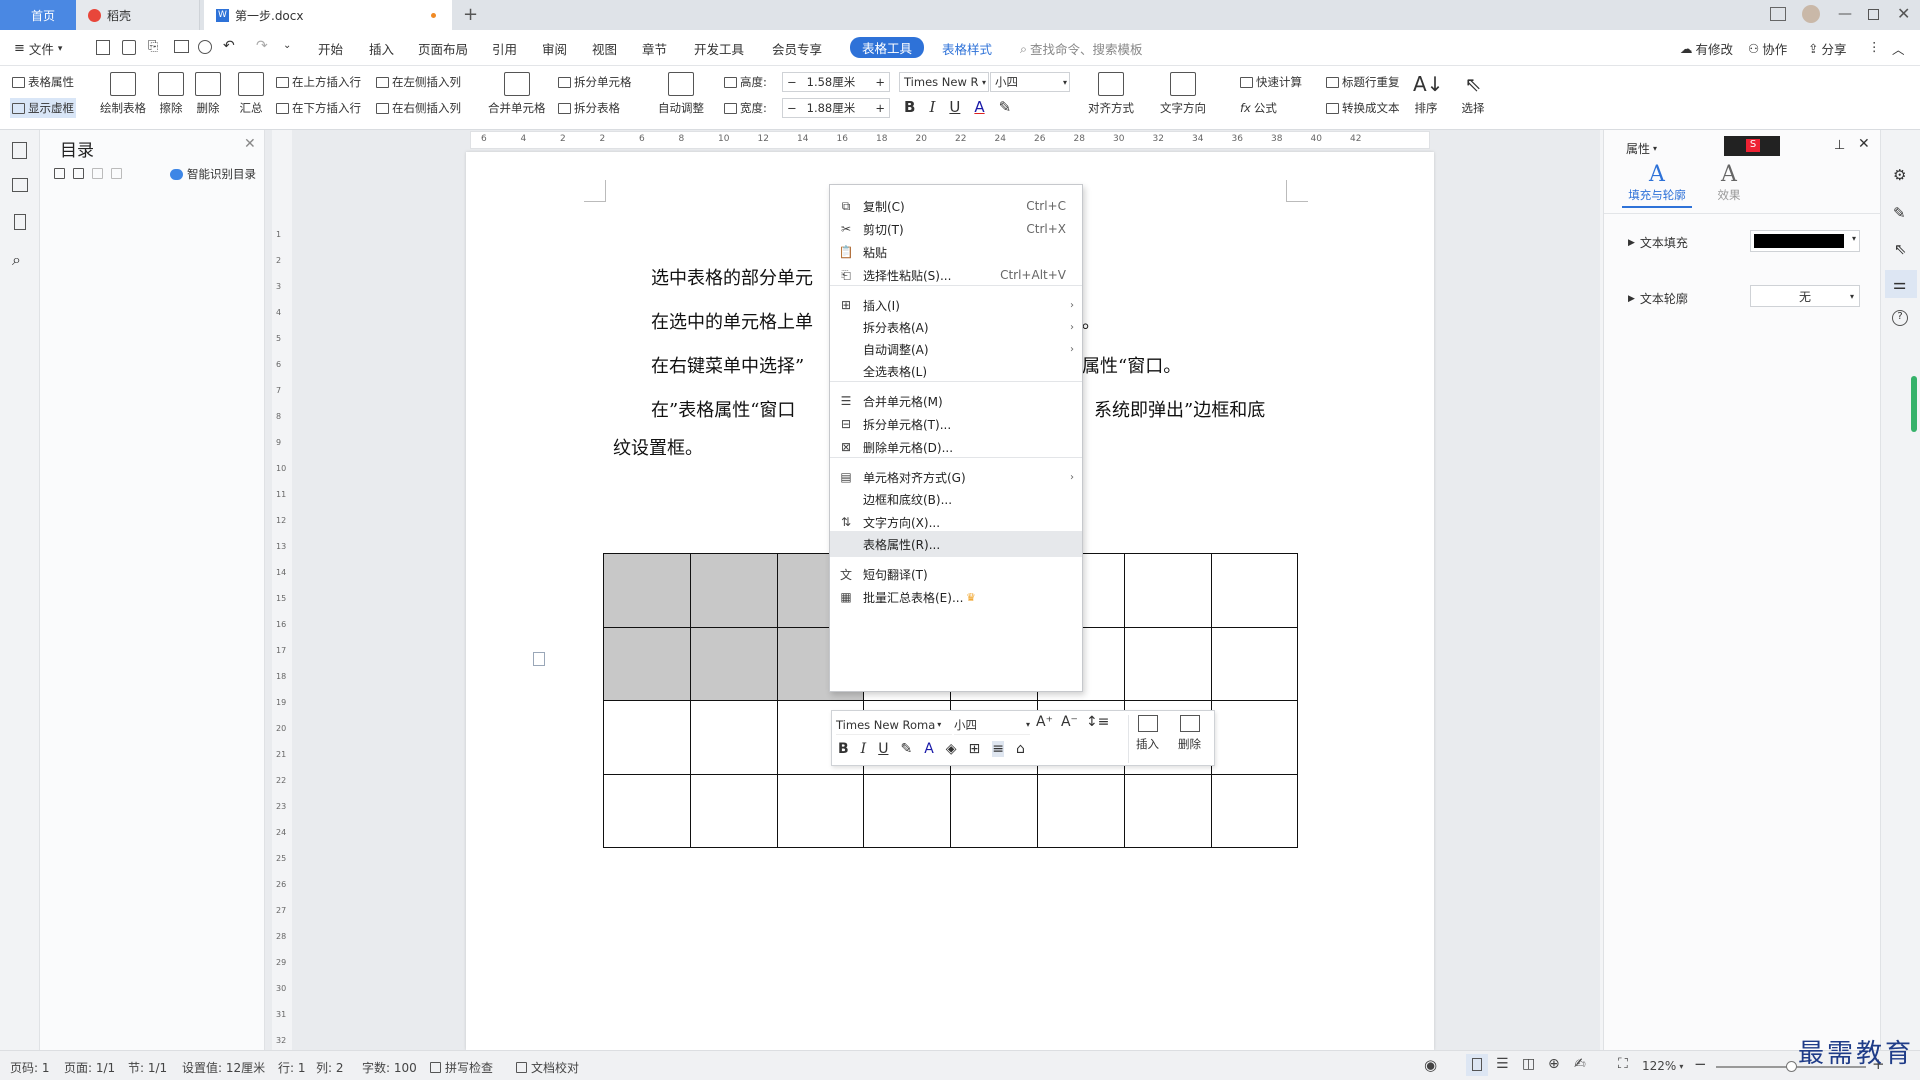 Image resolution: width=1920 pixels, height=1080 pixels. I want to click on mini-size-select: 小四 ▾, so click(992, 725).